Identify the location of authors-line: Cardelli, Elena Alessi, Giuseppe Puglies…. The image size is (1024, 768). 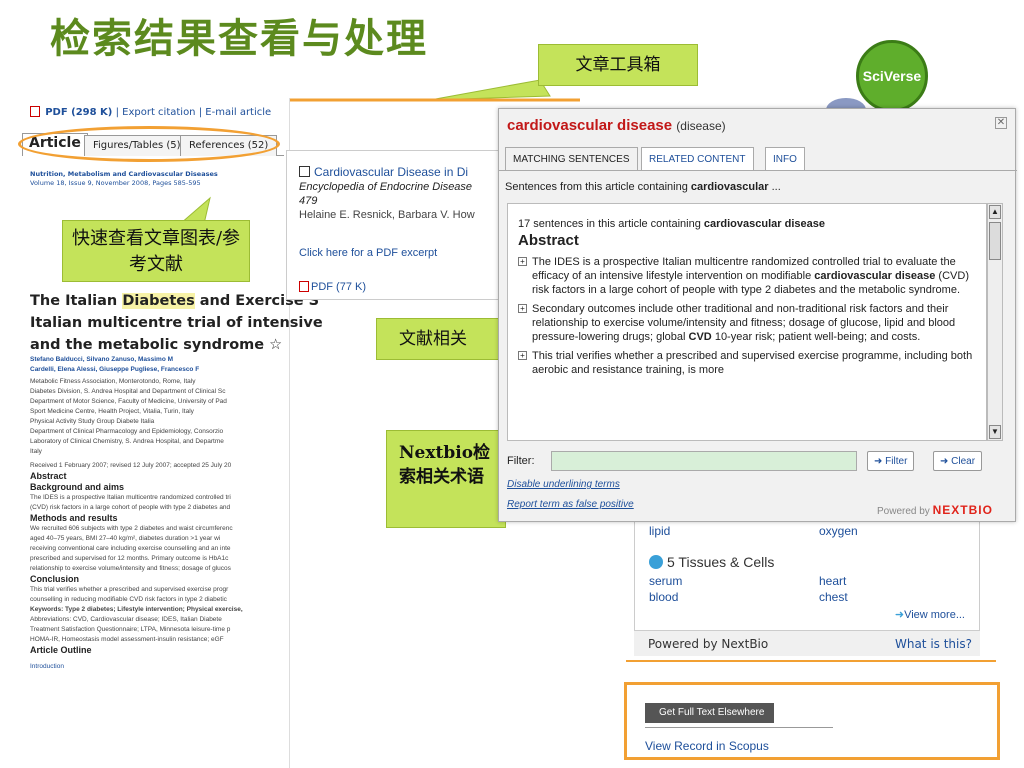
(158, 370).